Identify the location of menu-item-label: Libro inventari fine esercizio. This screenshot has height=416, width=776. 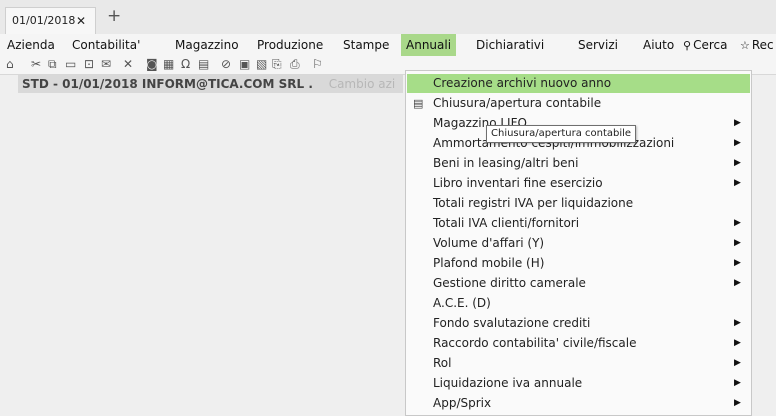
(518, 183).